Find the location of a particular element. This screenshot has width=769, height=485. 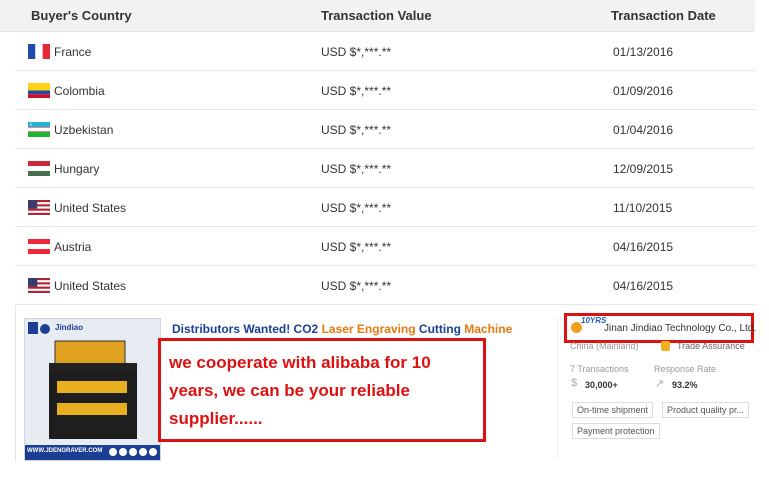

table-row: United States USD $*,***.** 11/10/2015 is located at coordinates (385, 207).